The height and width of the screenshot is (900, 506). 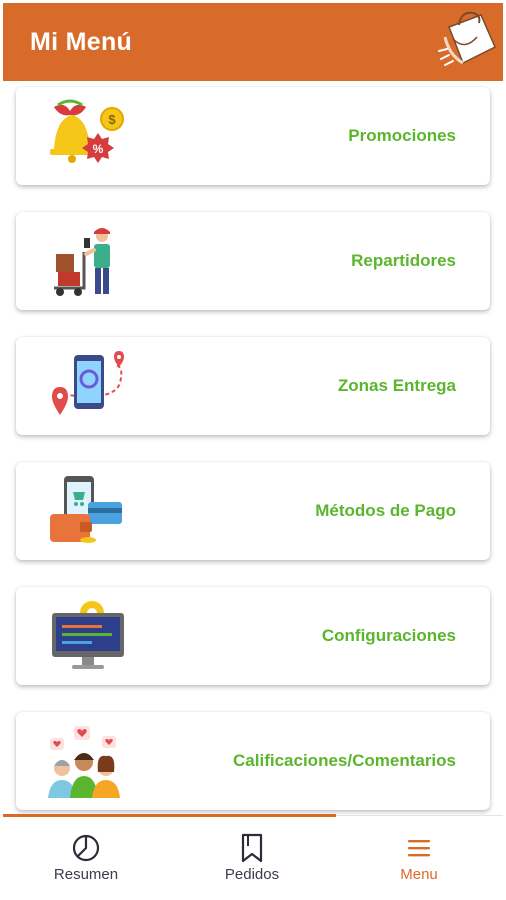 I want to click on bottom-navigation: Resumen Pedidos Menu, so click(x=253, y=857).